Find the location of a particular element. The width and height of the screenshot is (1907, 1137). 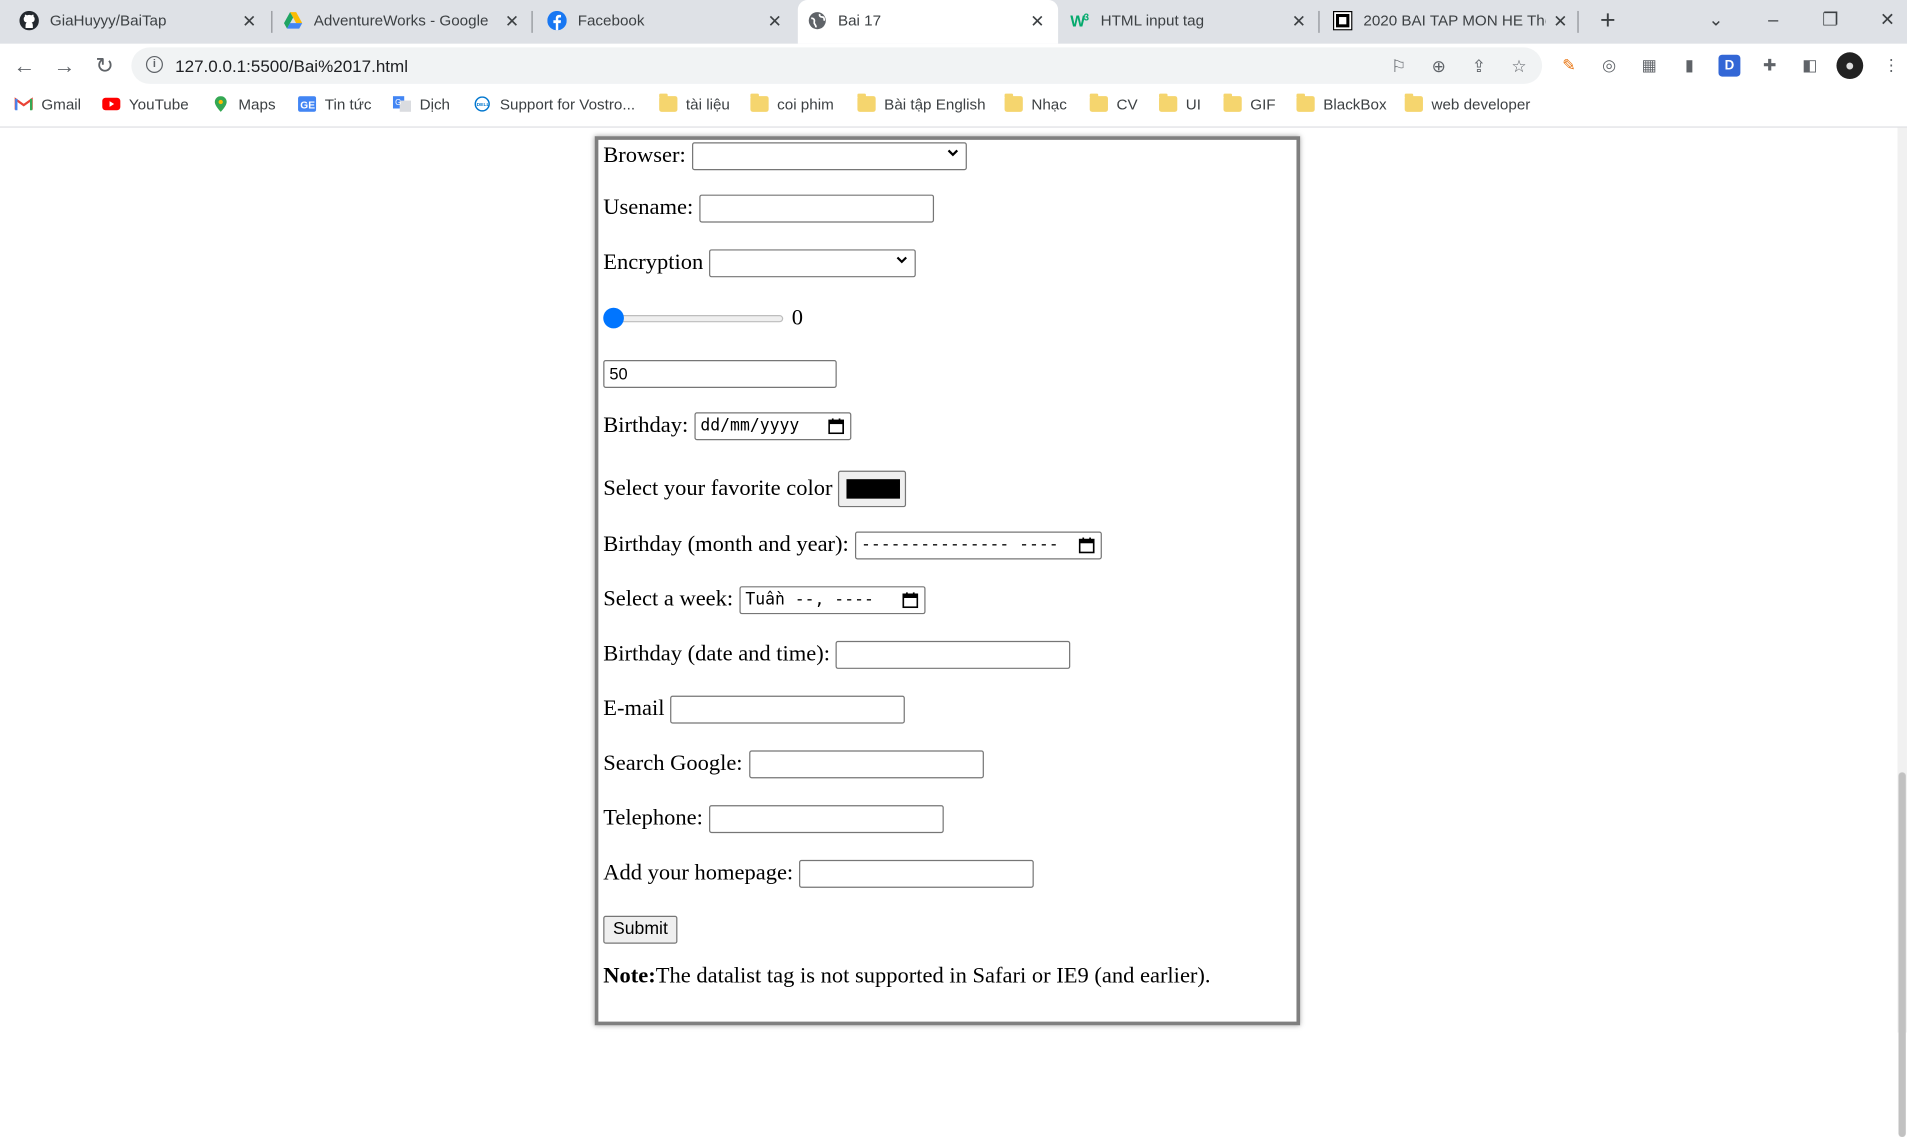

extension-d-icon: D is located at coordinates (1729, 65).